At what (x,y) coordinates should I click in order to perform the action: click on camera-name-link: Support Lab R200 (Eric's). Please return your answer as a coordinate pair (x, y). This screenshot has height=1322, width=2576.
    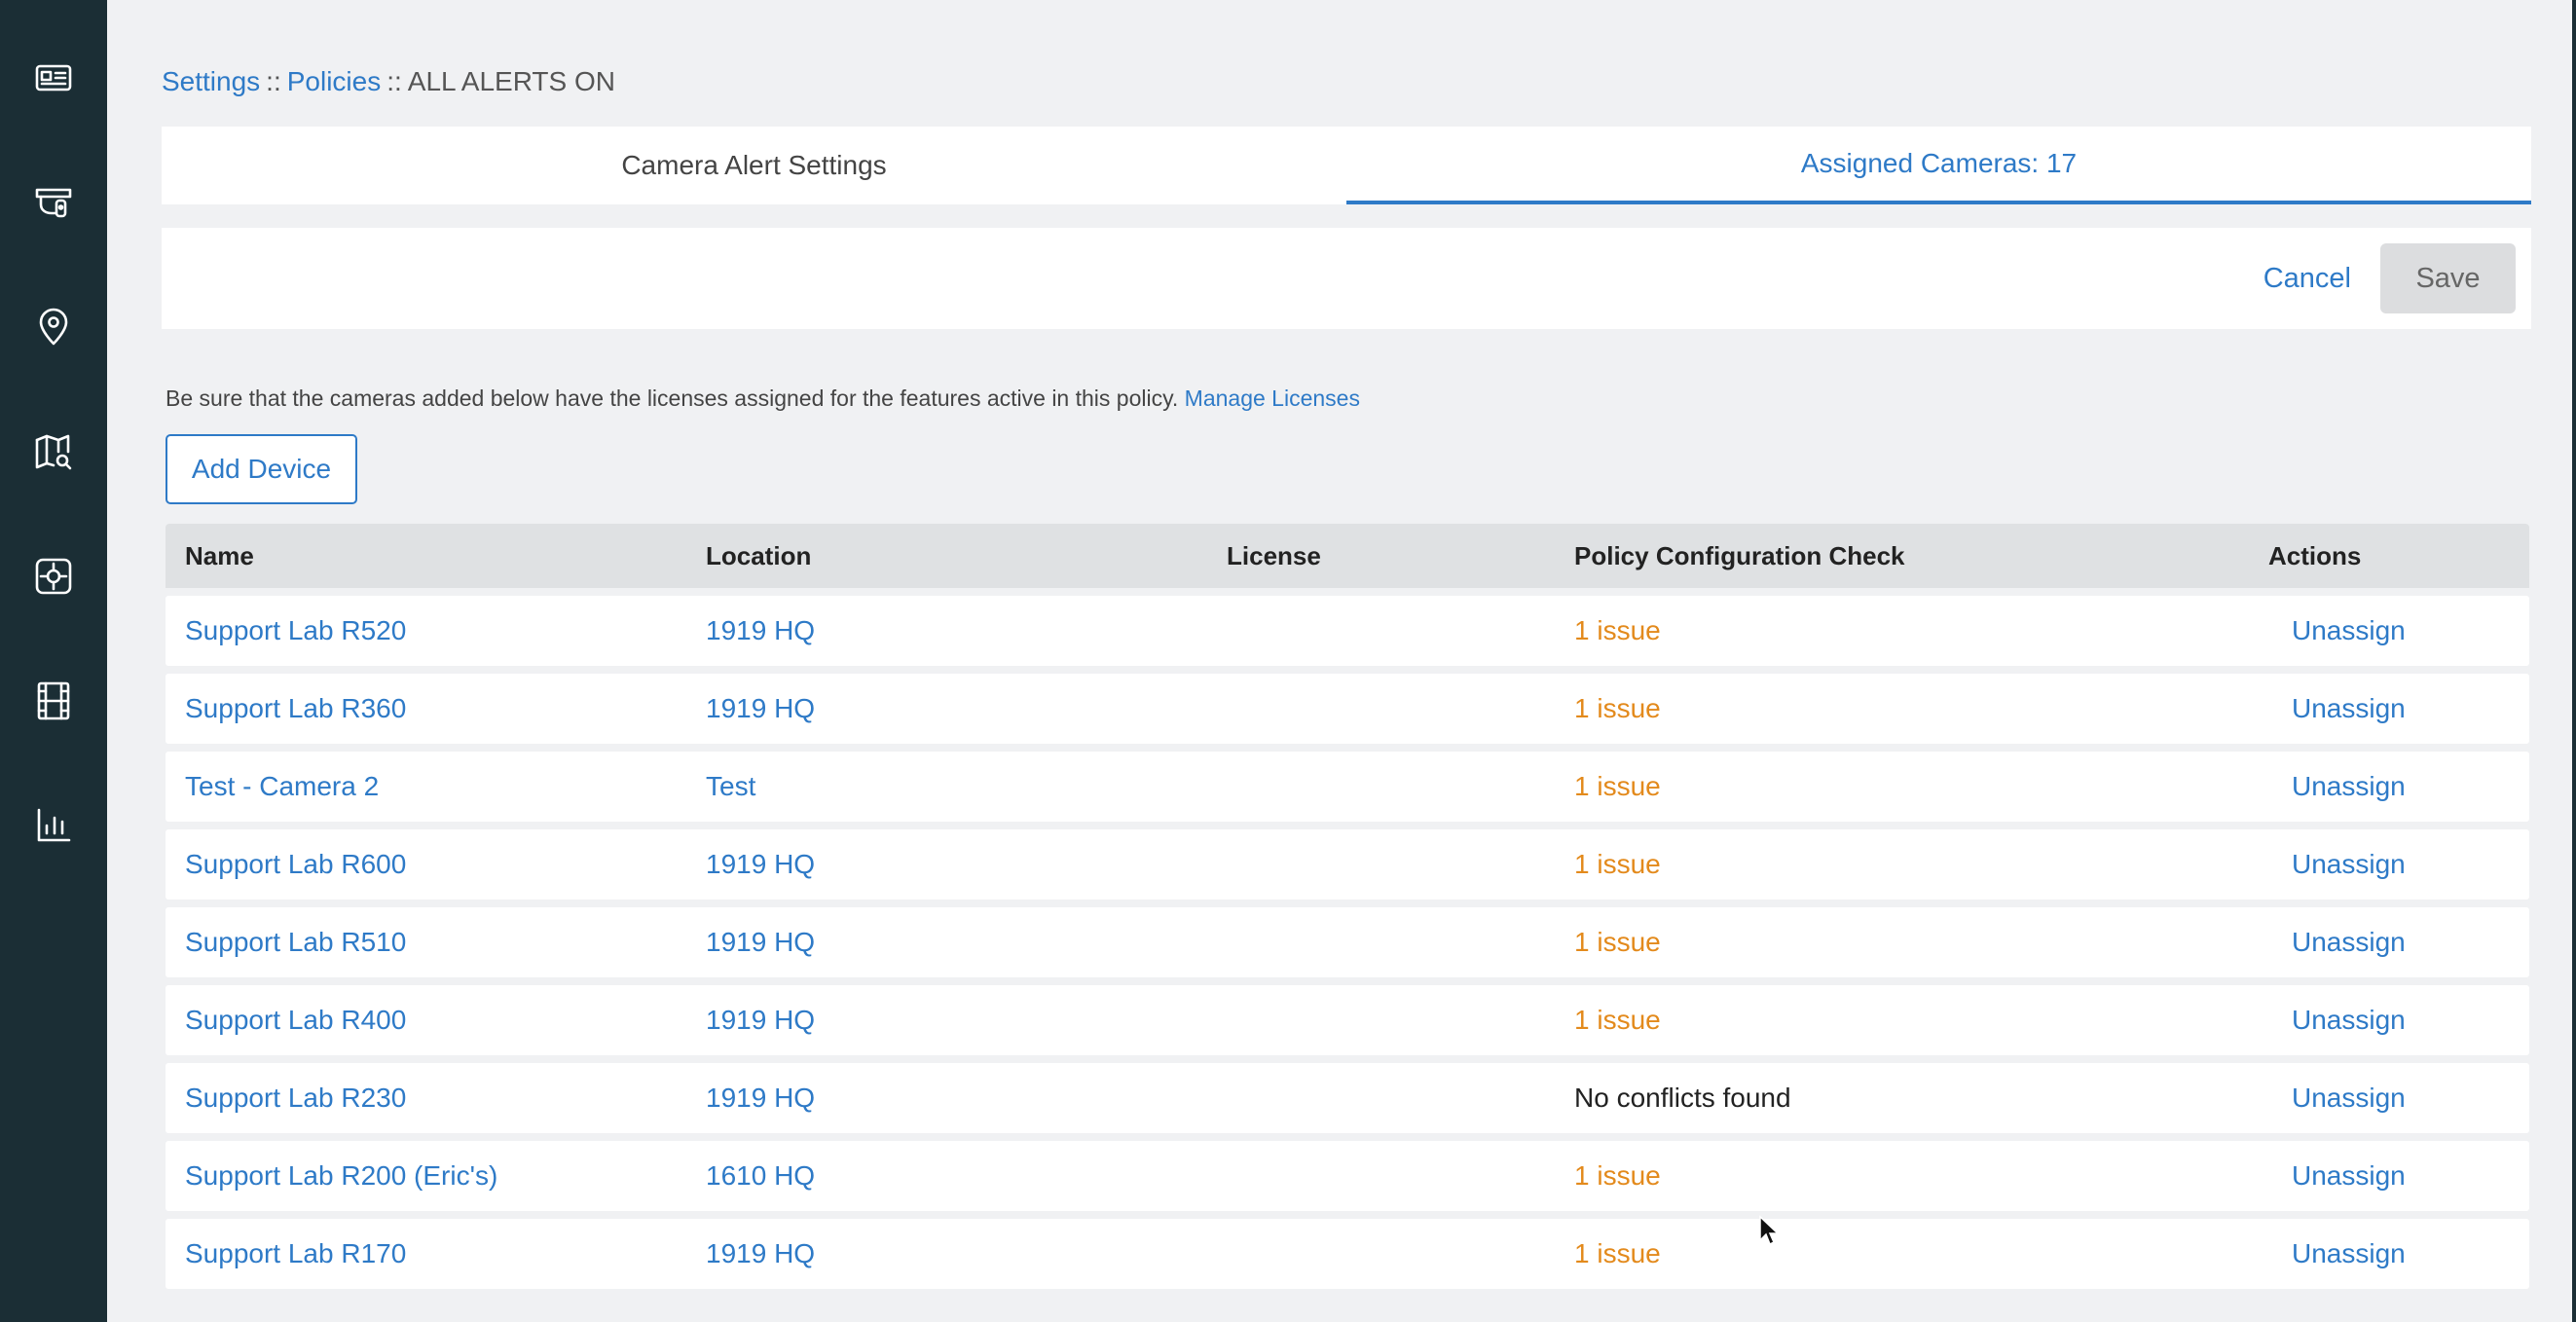
    Looking at the image, I should click on (341, 1176).